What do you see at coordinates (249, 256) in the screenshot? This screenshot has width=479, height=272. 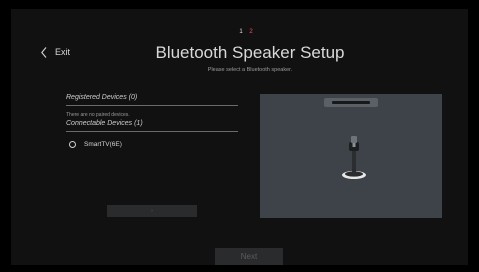 I see `next-button: Next` at bounding box center [249, 256].